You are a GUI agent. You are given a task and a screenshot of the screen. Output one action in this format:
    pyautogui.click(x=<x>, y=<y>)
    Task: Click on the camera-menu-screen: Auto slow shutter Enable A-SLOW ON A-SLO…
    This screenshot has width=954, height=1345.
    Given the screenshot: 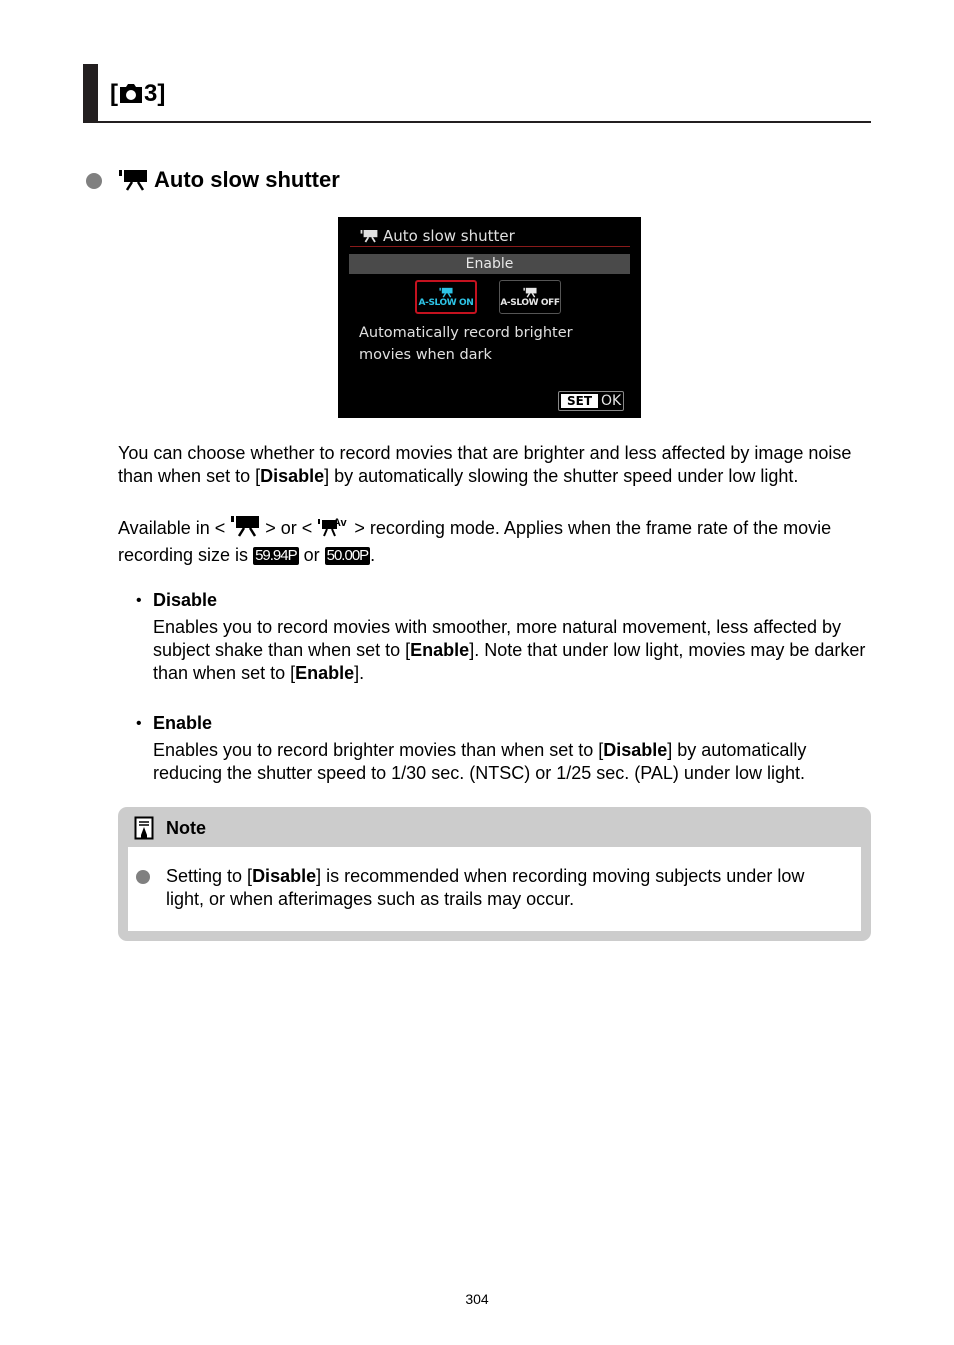 What is the action you would take?
    pyautogui.click(x=489, y=317)
    